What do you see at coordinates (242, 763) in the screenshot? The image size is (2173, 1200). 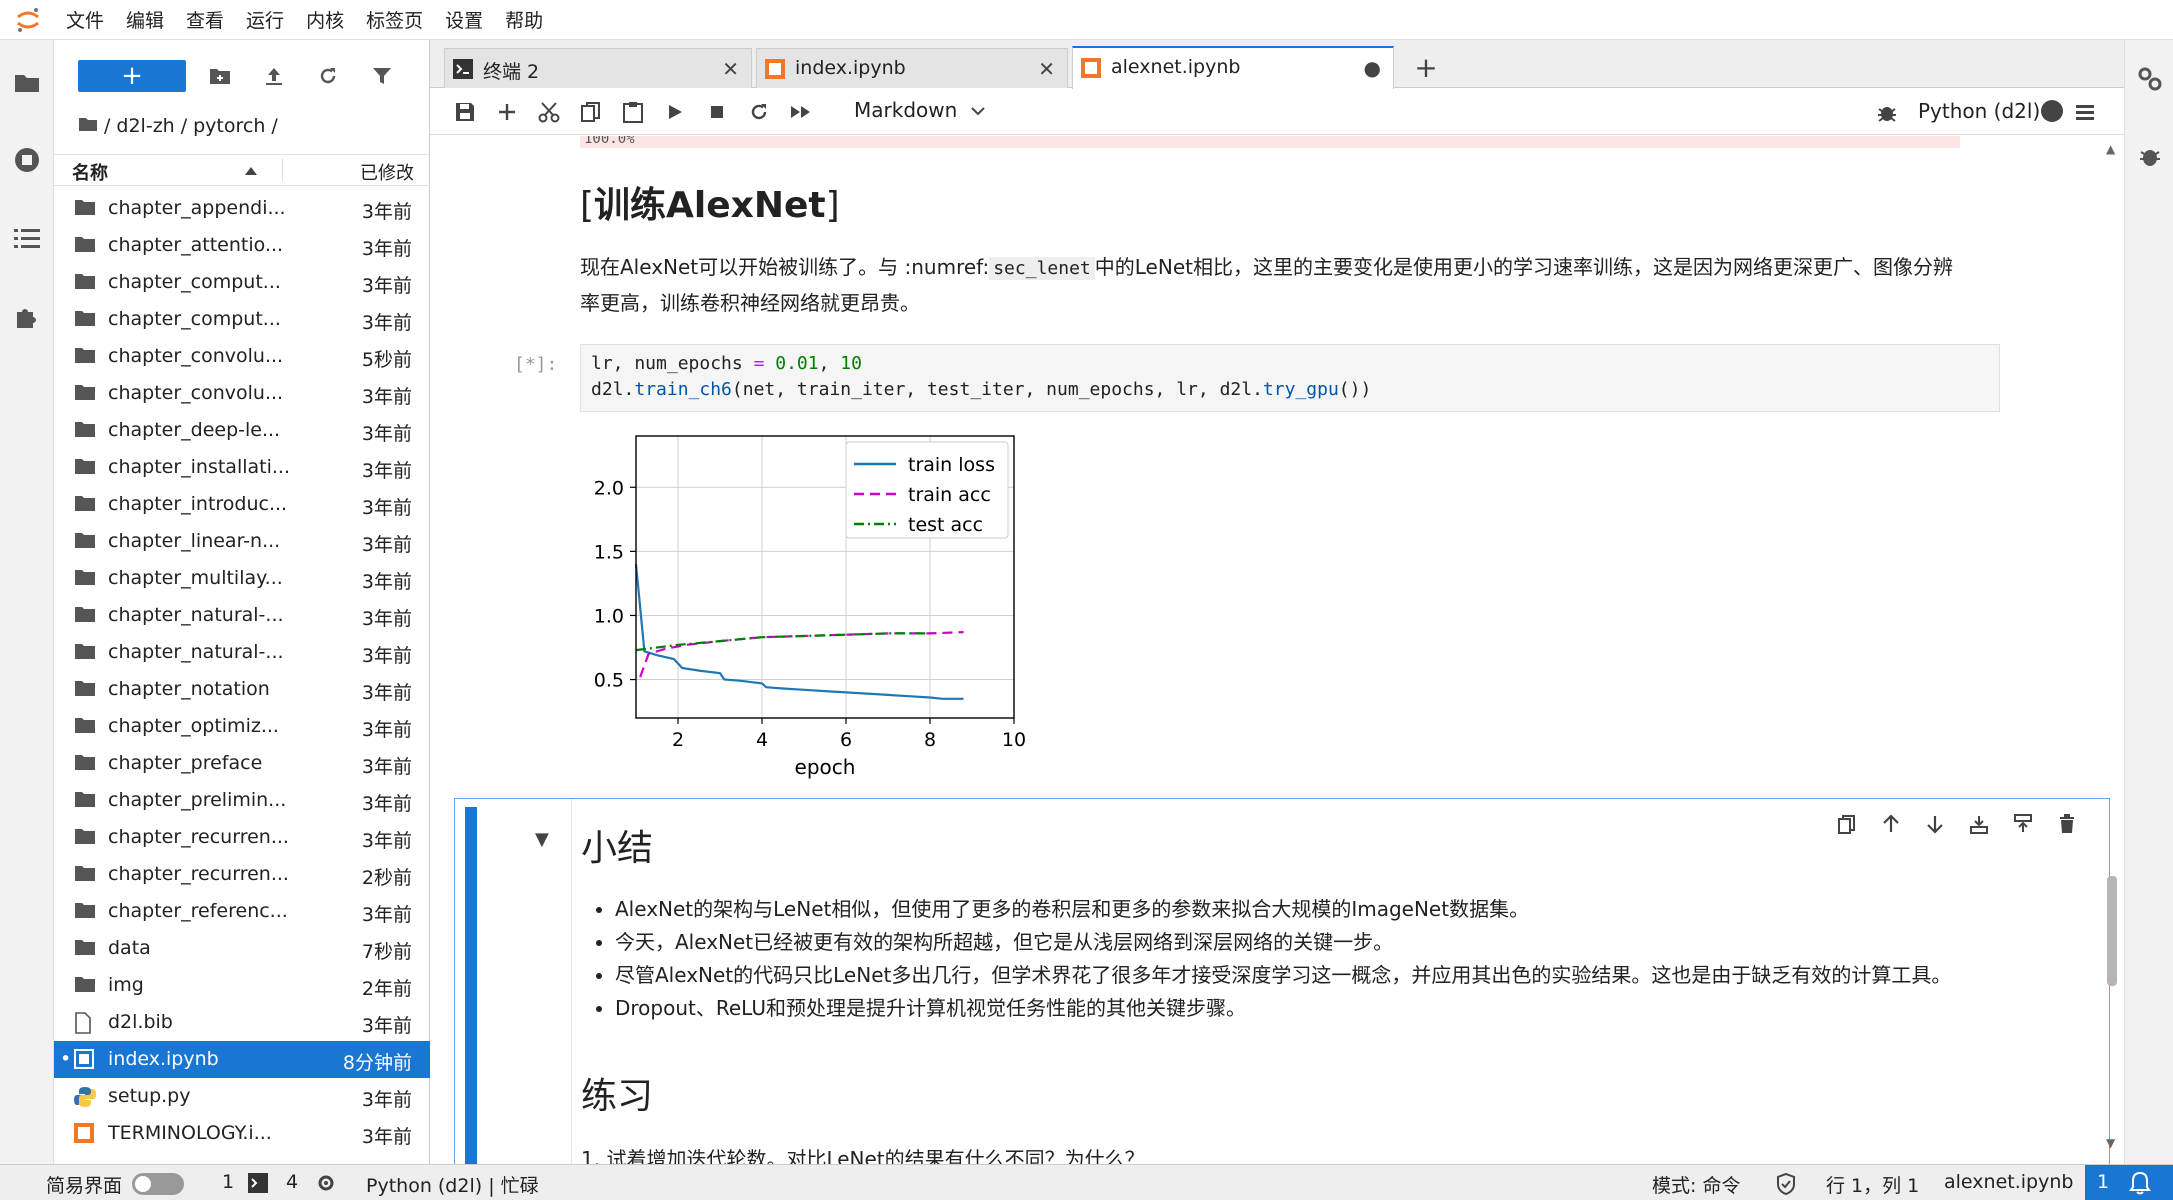 I see `file-row: chapter_preface 3年前` at bounding box center [242, 763].